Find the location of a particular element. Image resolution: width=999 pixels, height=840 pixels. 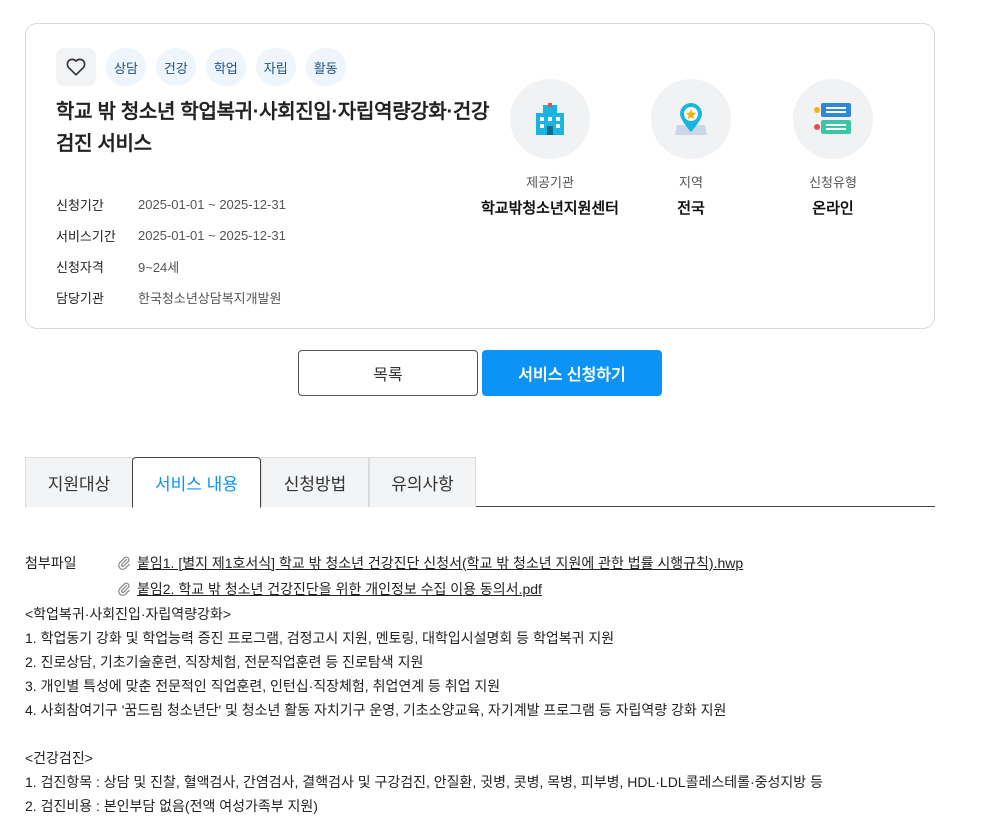

document-list-icon is located at coordinates (832, 118).